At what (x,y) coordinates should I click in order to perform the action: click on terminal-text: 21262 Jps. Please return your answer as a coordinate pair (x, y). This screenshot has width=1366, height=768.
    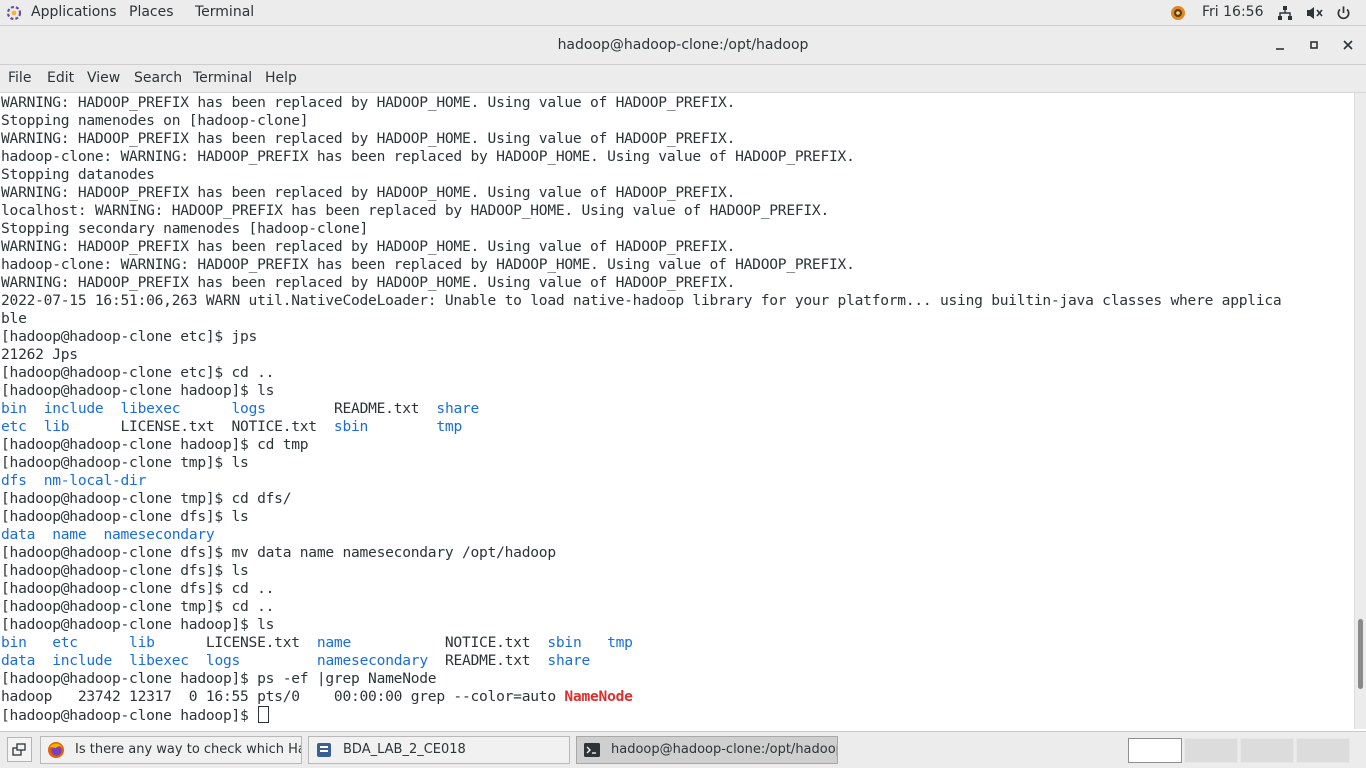
    Looking at the image, I should click on (39, 354).